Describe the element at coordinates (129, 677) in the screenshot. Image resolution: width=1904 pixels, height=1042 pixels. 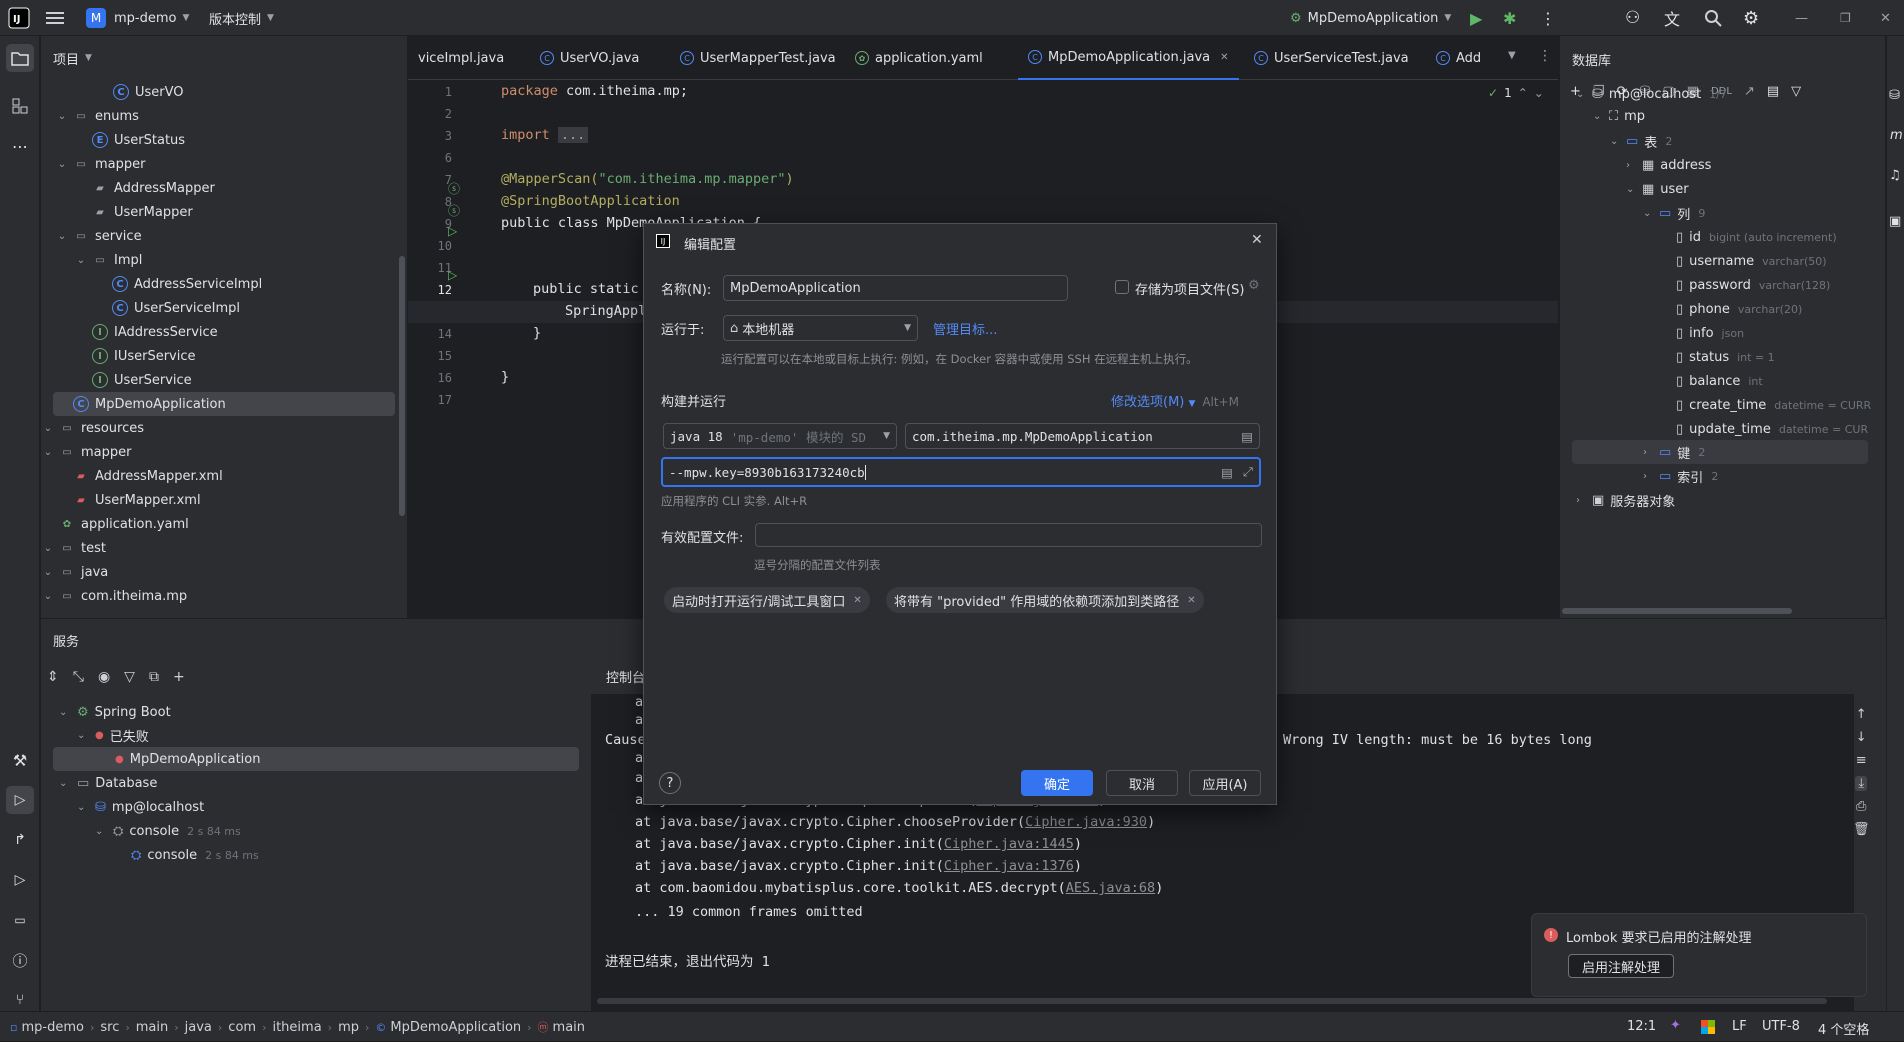
I see `filter-icon: ▽` at that location.